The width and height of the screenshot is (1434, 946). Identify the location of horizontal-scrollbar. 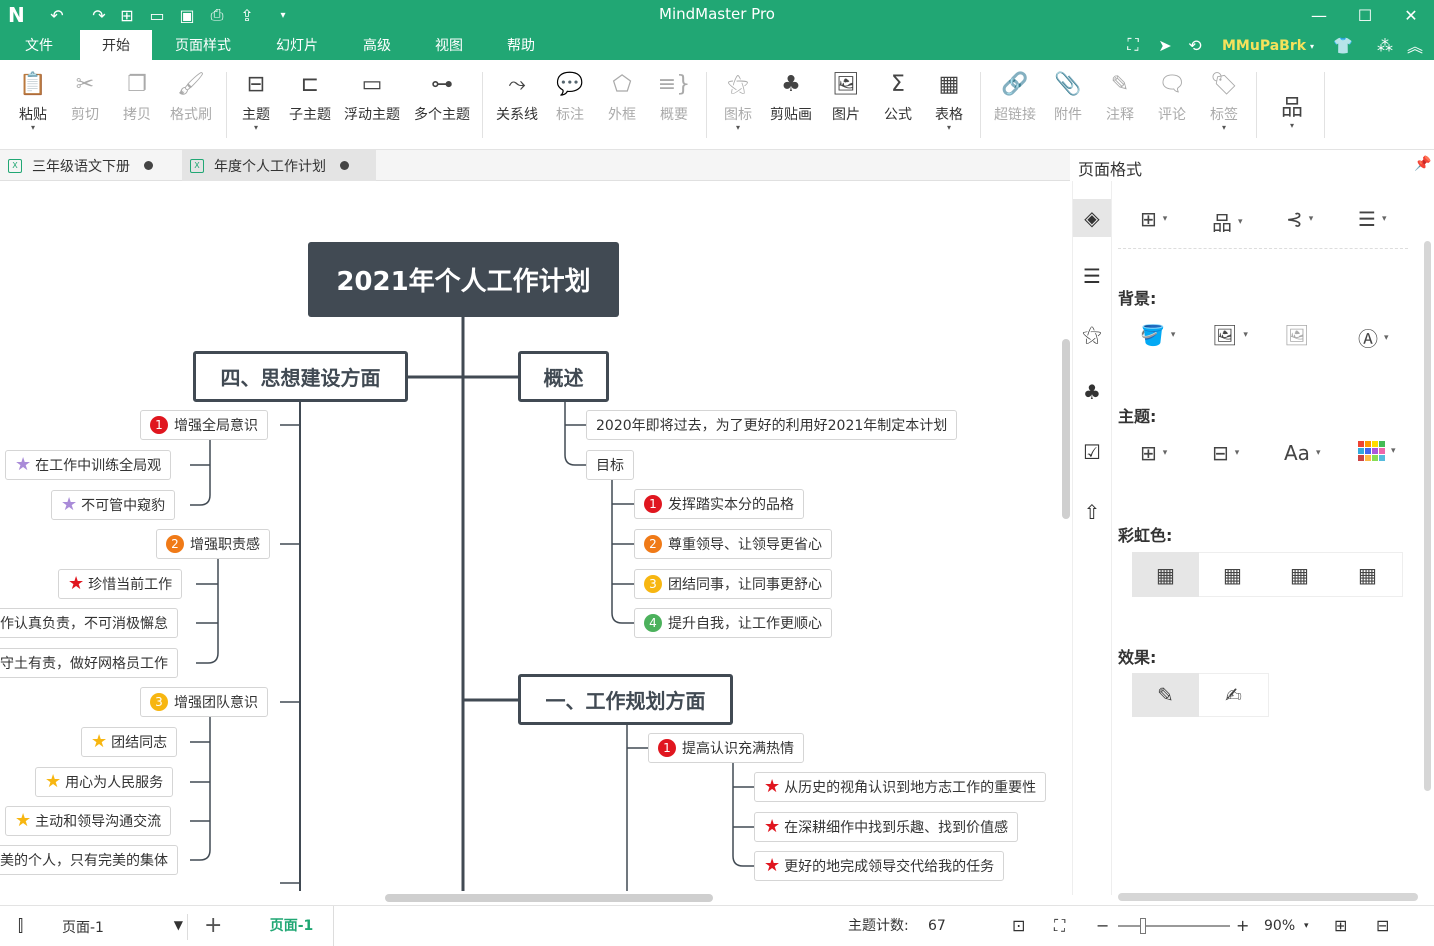
(530, 898).